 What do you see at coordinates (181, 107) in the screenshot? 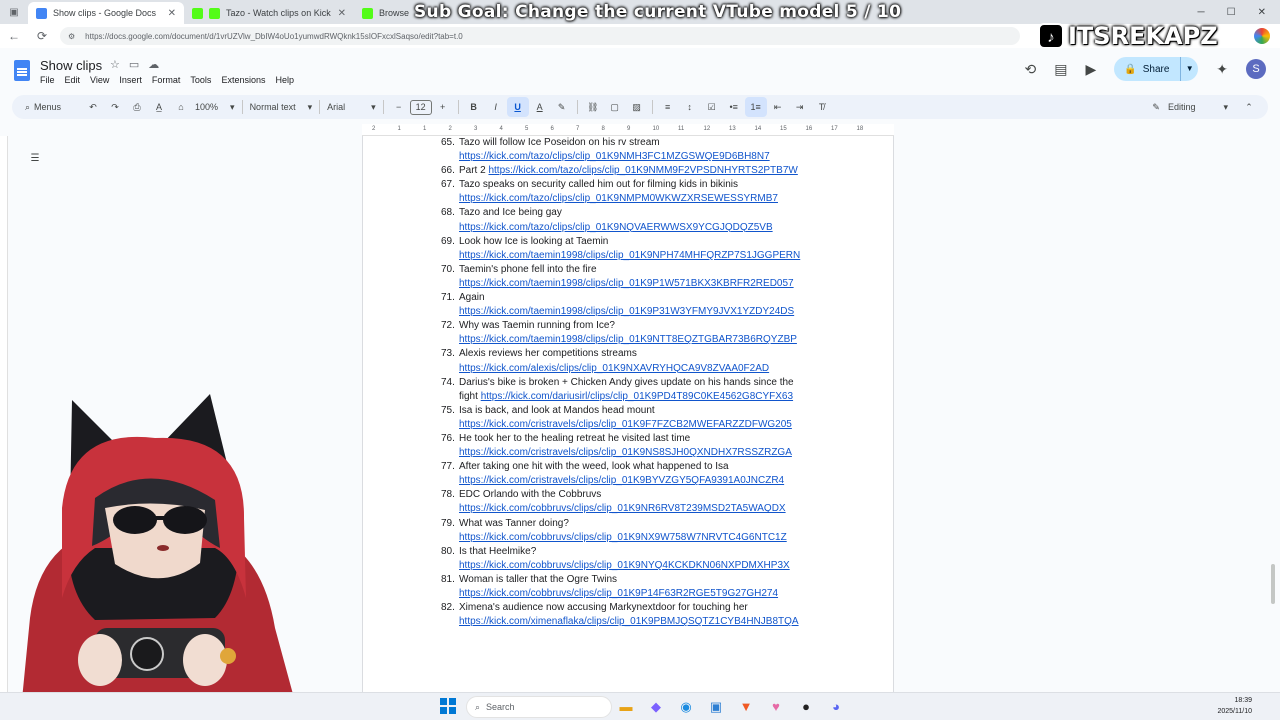
I see `paint-format-icon: ⌂` at bounding box center [181, 107].